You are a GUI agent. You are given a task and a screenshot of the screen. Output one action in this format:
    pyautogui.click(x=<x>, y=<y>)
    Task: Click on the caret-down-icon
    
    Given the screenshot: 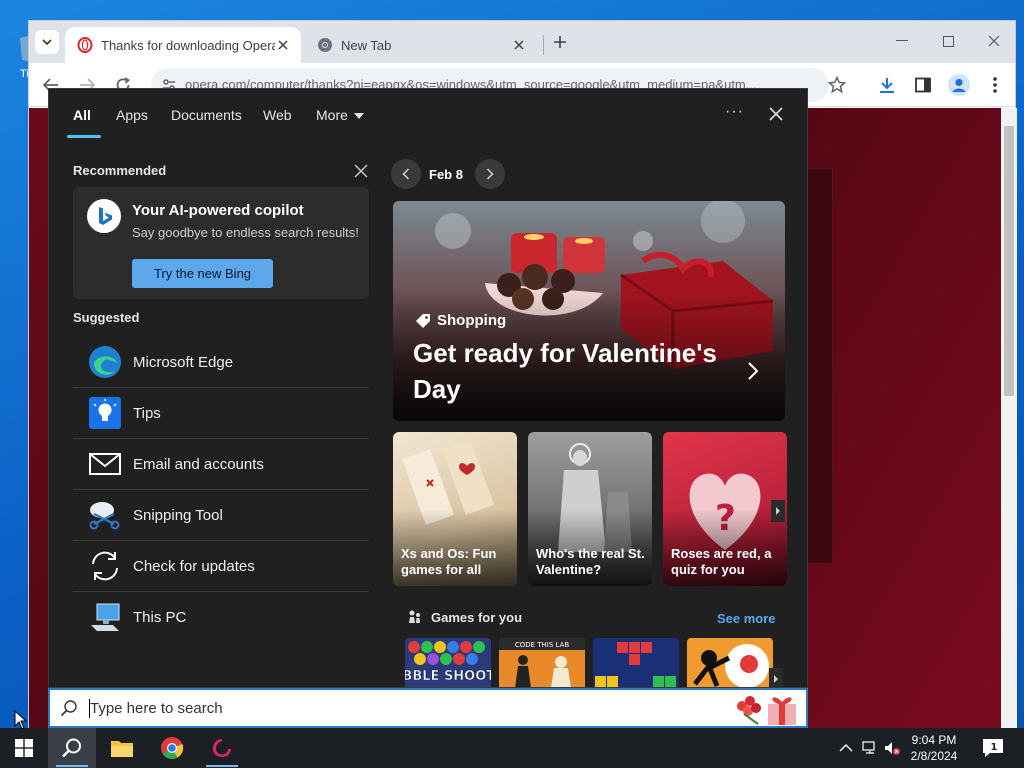 What is the action you would take?
    pyautogui.click(x=358, y=116)
    